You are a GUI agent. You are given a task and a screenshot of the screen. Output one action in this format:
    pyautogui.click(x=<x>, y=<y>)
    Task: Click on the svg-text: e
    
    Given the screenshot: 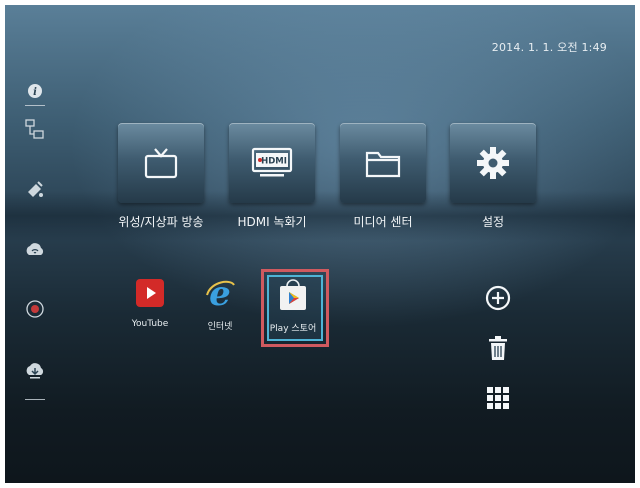 What is the action you would take?
    pyautogui.click(x=220, y=293)
    